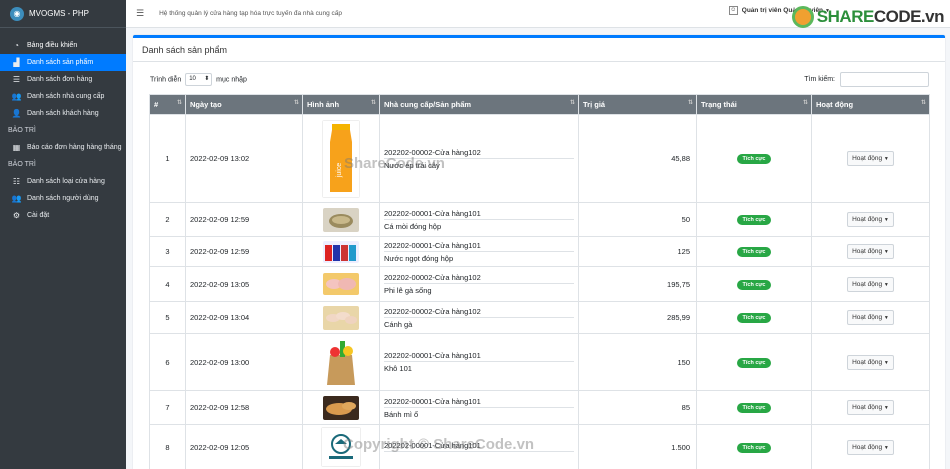  I want to click on cell-date: 2022-02-09 13:04, so click(244, 317).